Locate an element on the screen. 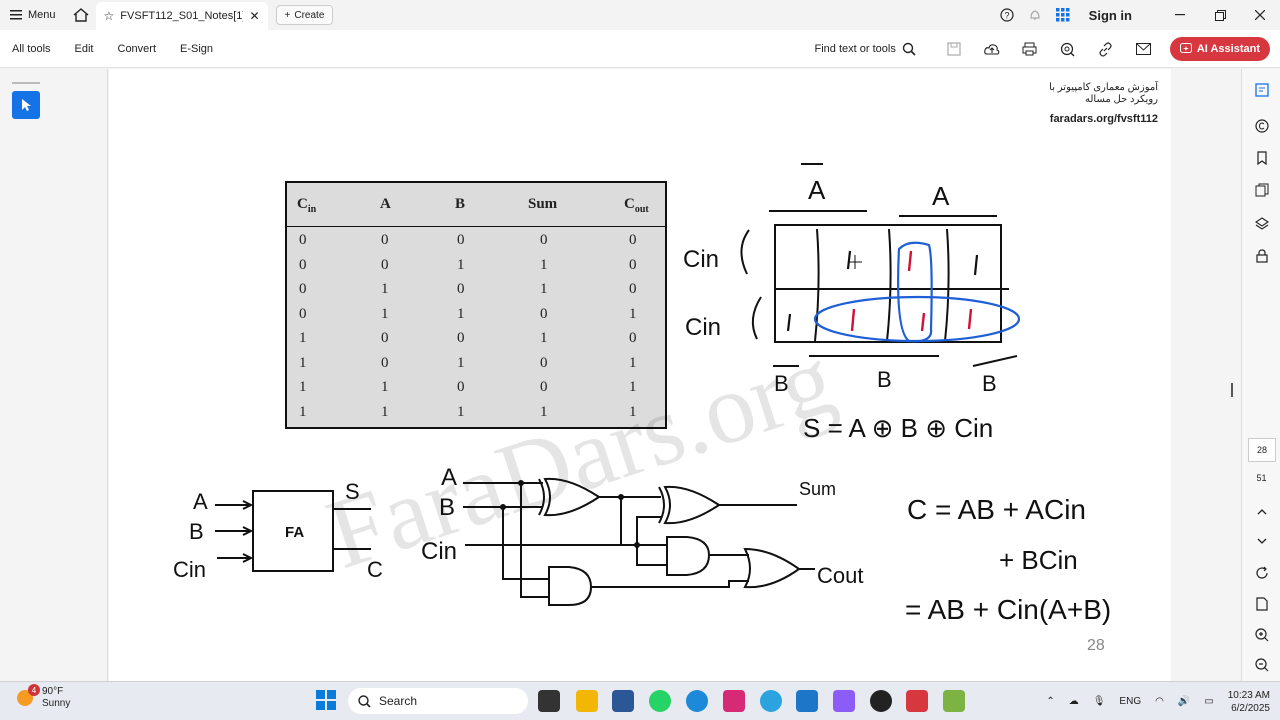 The height and width of the screenshot is (720, 1280). security-button is located at coordinates (1261, 256).